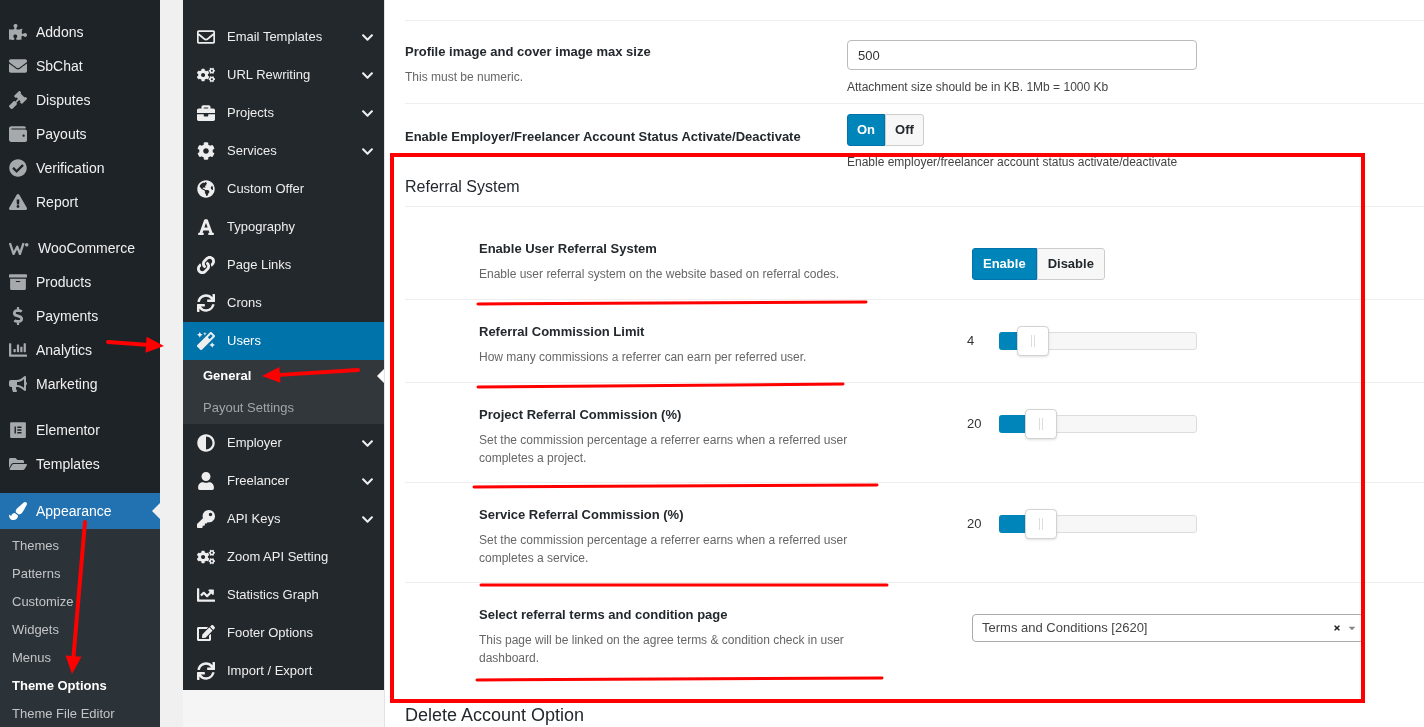  What do you see at coordinates (462, 186) in the screenshot?
I see `section-heading: Referral System` at bounding box center [462, 186].